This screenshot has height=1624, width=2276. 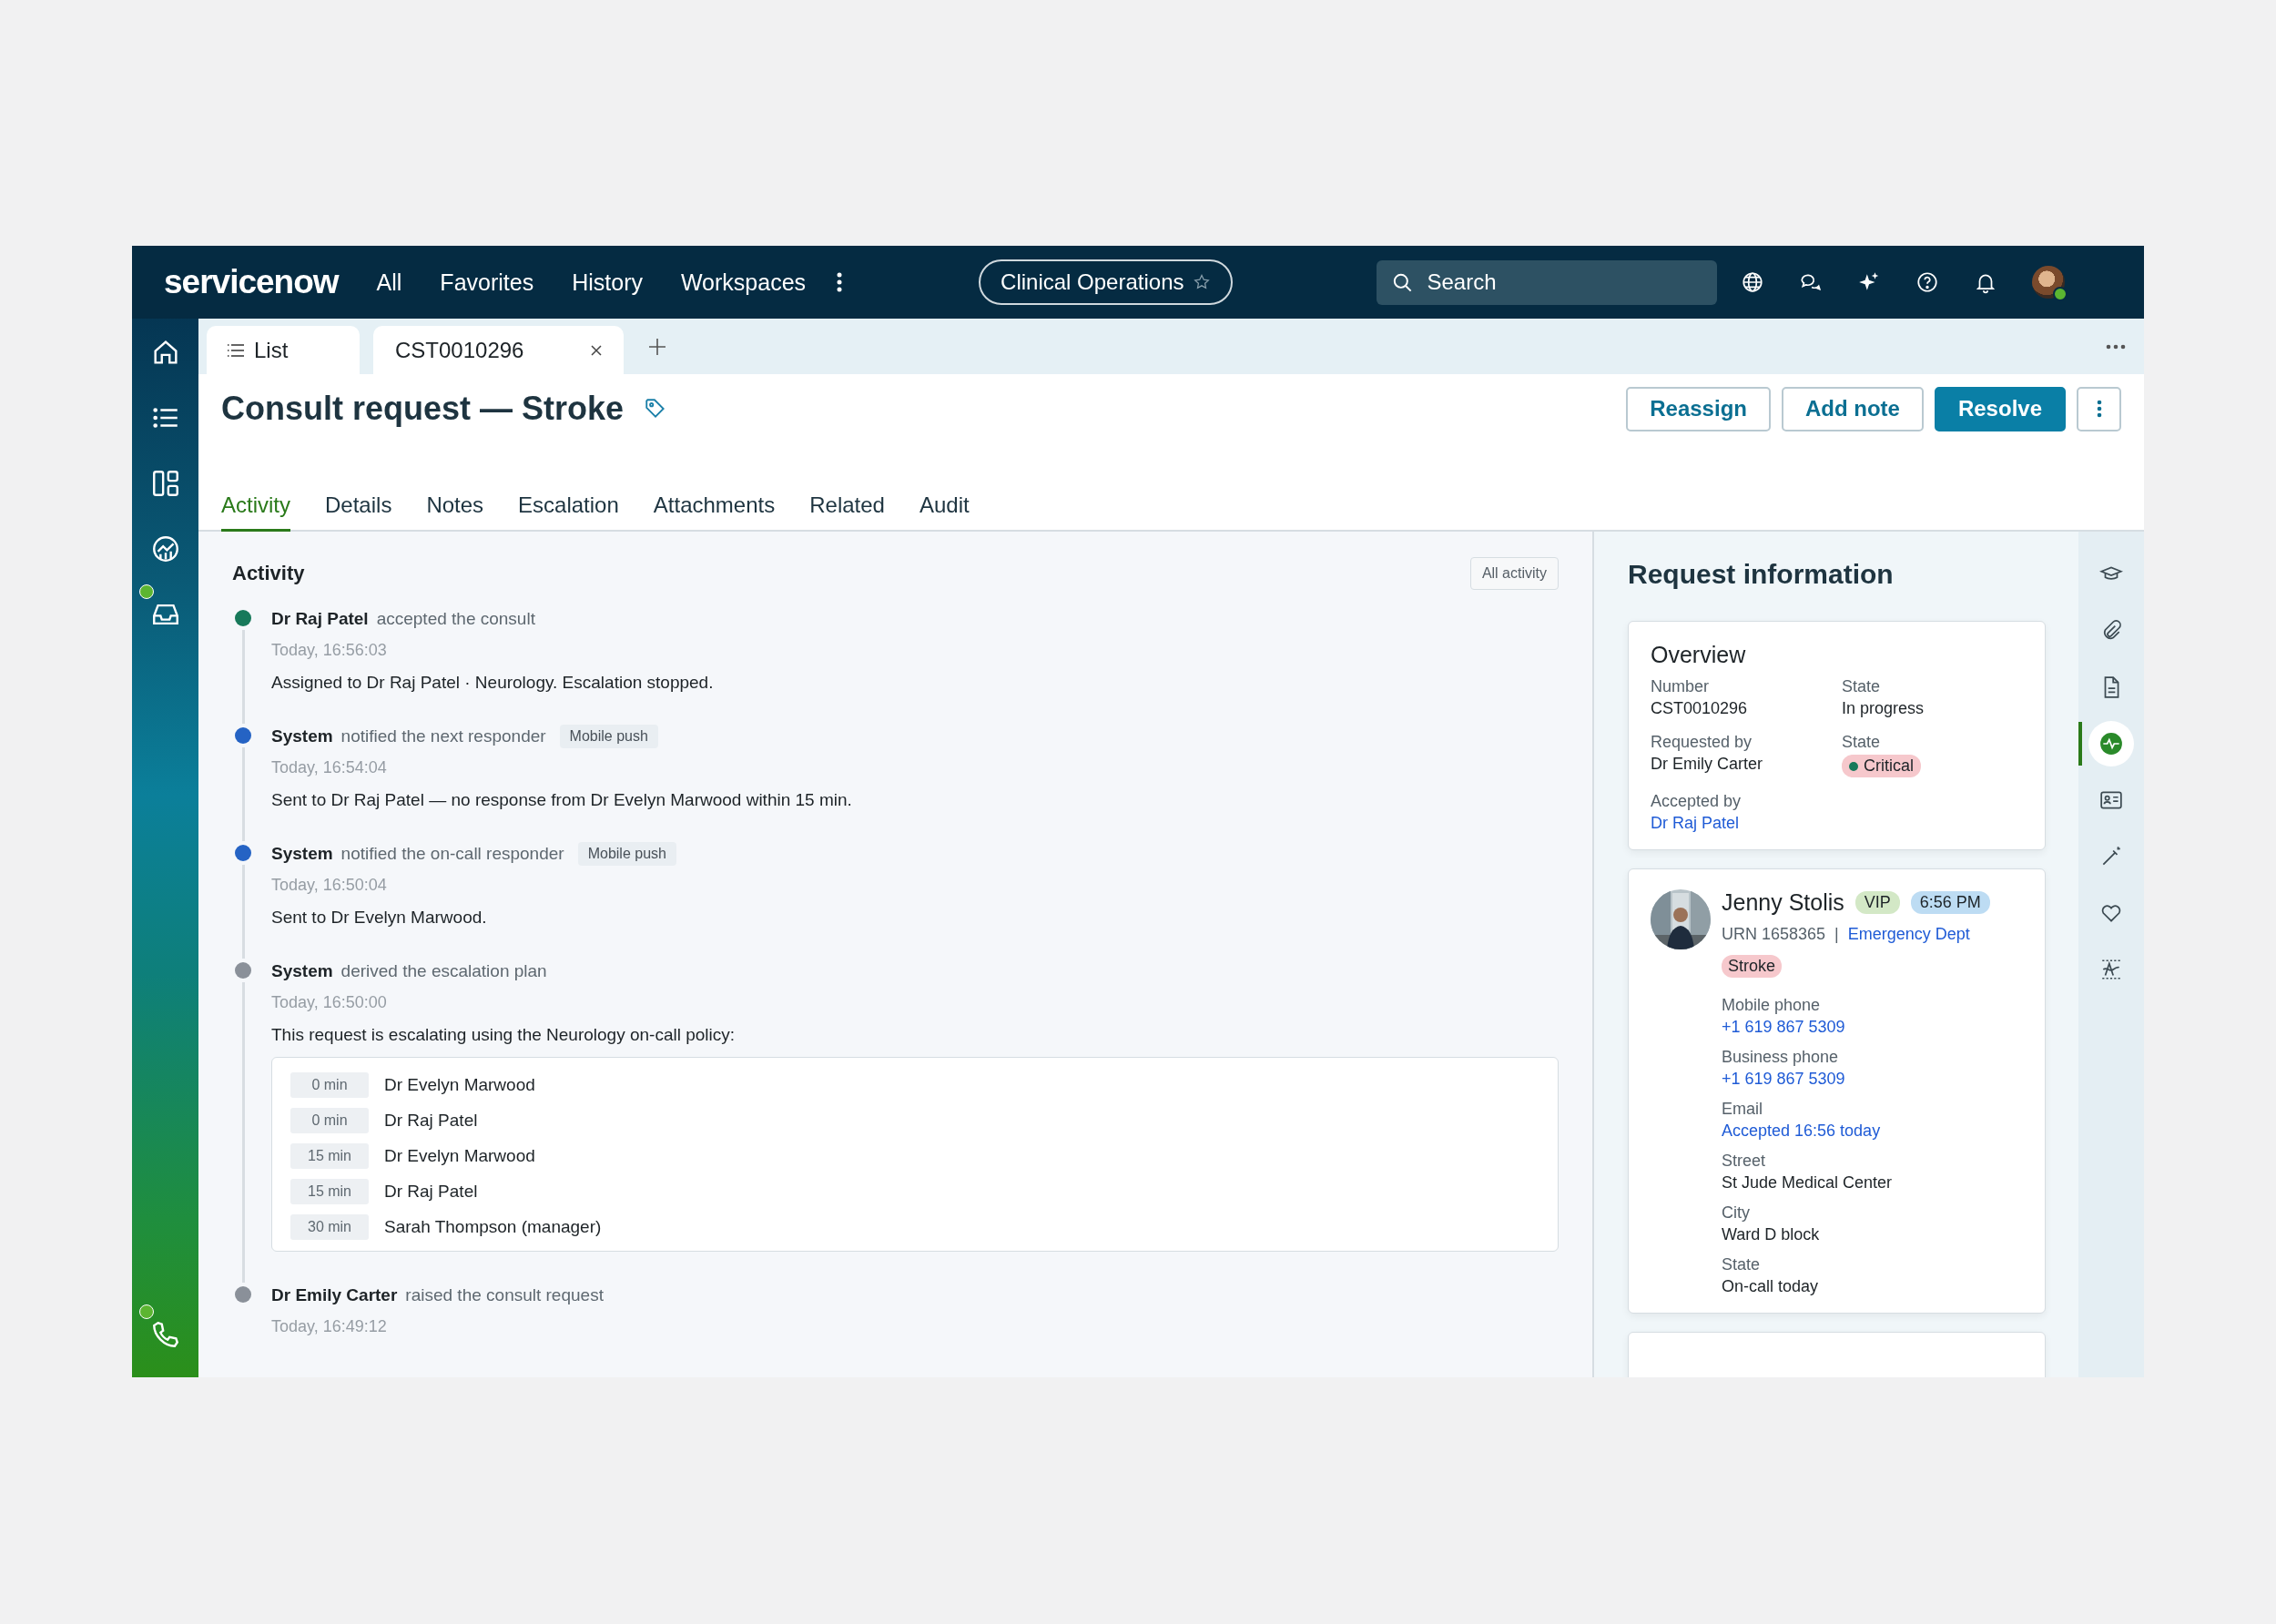 What do you see at coordinates (443, 971) in the screenshot?
I see `action-text: derived the escalation plan` at bounding box center [443, 971].